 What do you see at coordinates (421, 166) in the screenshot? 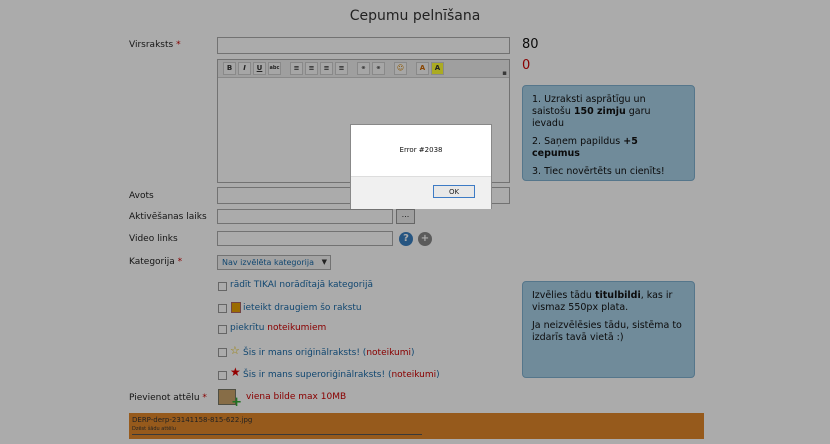
I see `error-dialog: Error #2038 OK` at bounding box center [421, 166].